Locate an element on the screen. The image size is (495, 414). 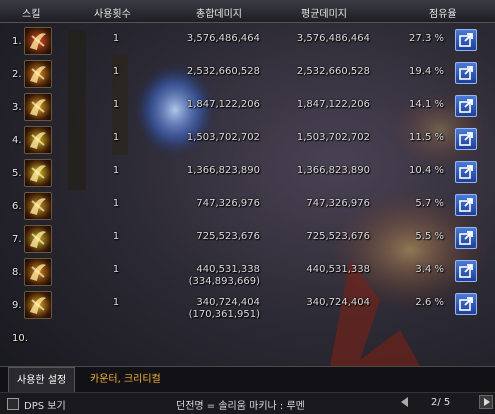
avg-damage: 1,847,122,206 is located at coordinates (333, 104).